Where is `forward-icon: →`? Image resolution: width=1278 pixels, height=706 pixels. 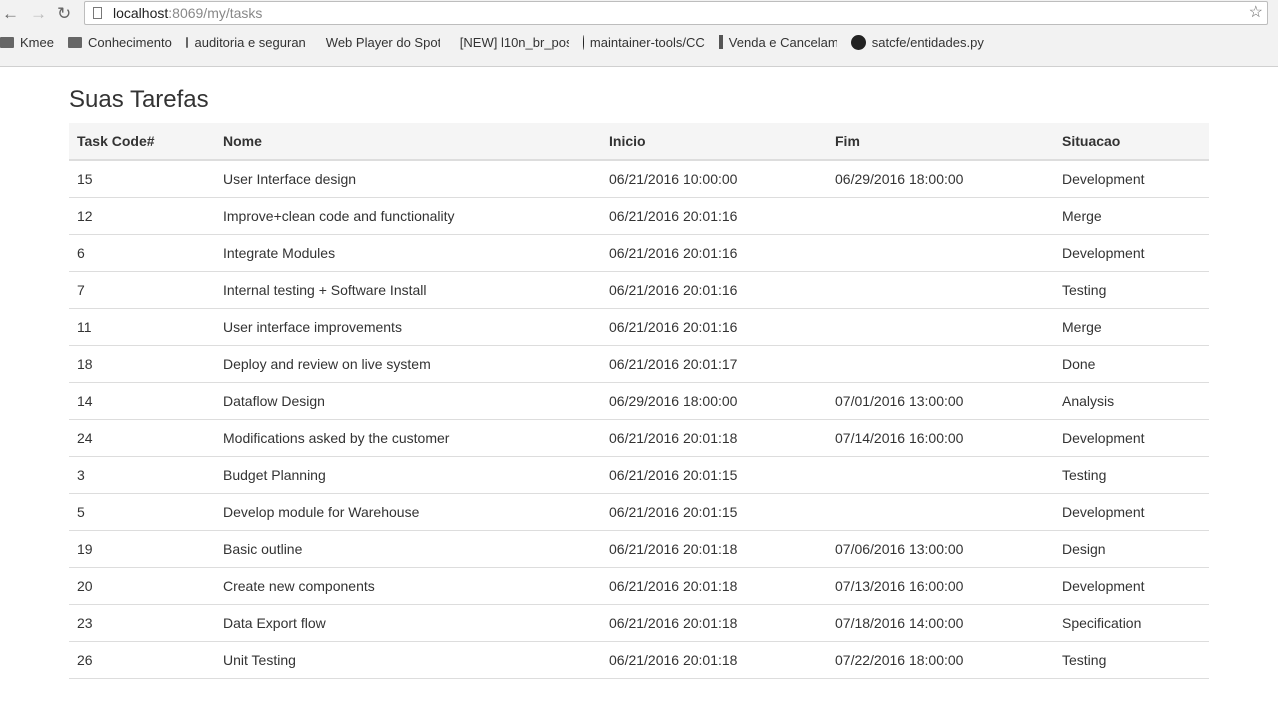
forward-icon: → is located at coordinates (38, 14).